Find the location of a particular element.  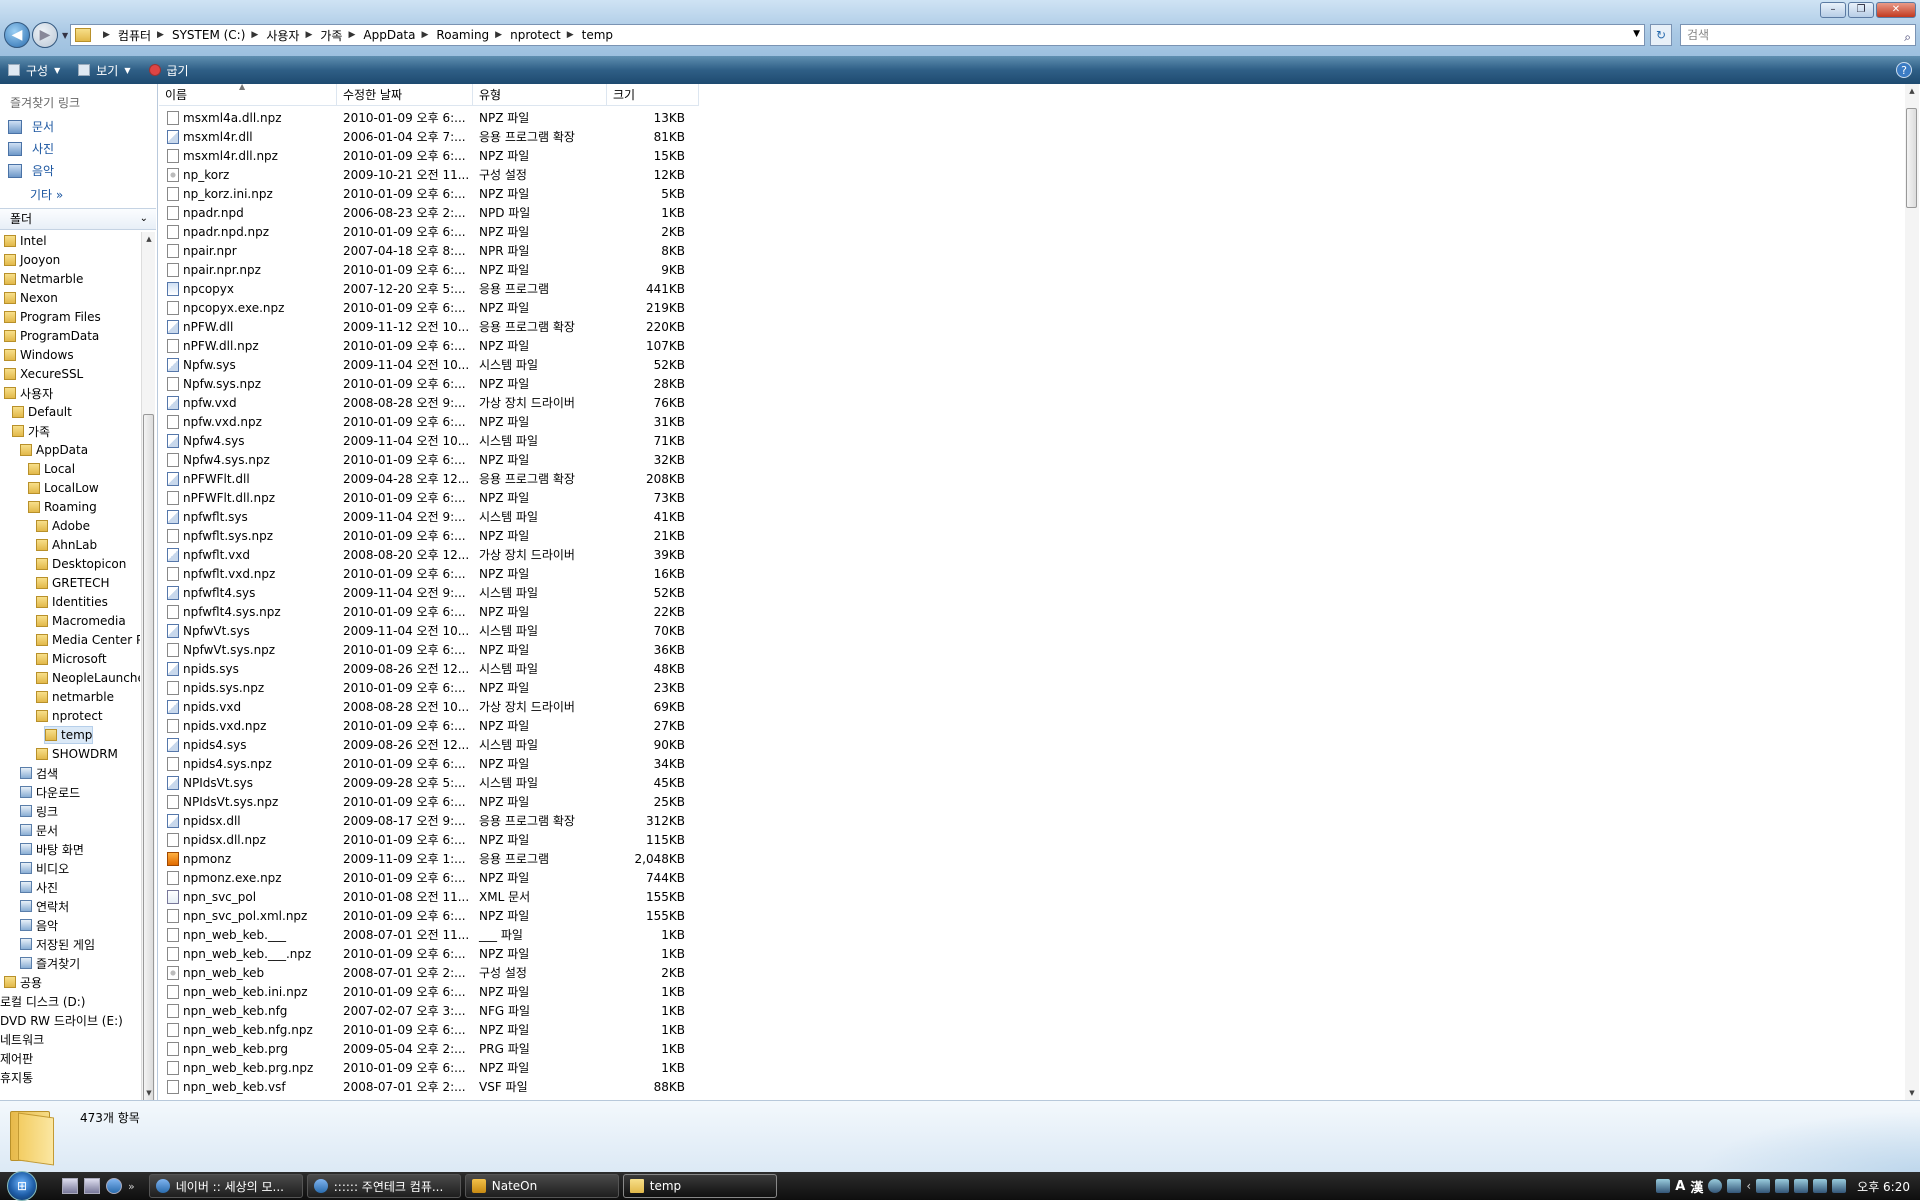

taskbar-button: temp is located at coordinates (699, 1186).